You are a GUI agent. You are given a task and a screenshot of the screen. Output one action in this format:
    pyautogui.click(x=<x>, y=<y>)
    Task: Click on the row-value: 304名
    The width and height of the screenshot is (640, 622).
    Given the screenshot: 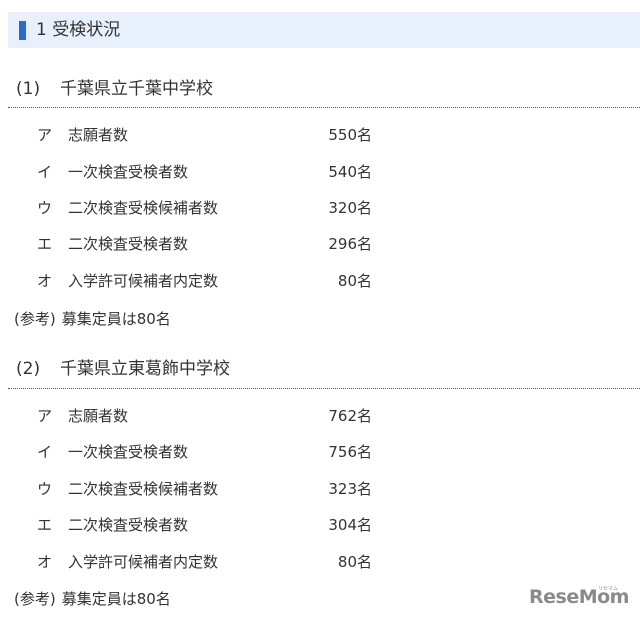 What is the action you would take?
    pyautogui.click(x=350, y=525)
    